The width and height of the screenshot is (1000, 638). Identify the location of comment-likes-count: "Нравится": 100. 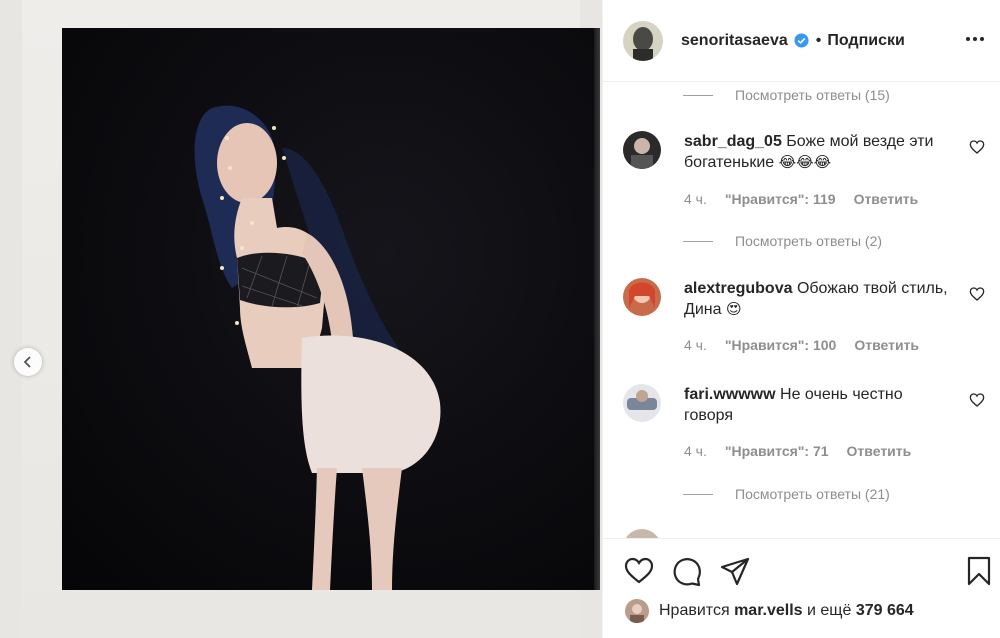
(780, 345).